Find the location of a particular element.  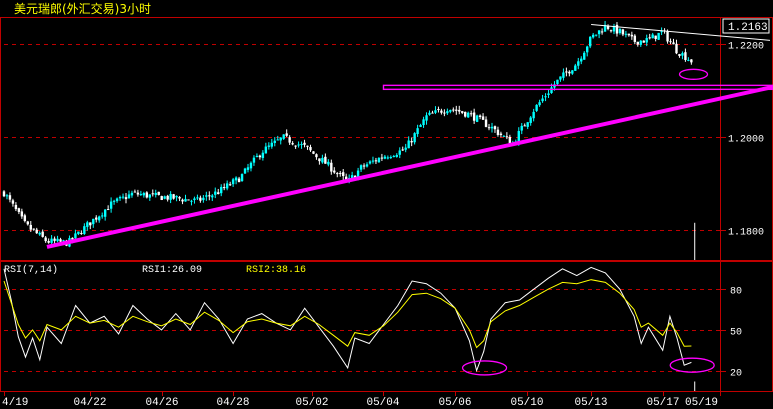

price-tick-label: 1.2200 is located at coordinates (746, 47).